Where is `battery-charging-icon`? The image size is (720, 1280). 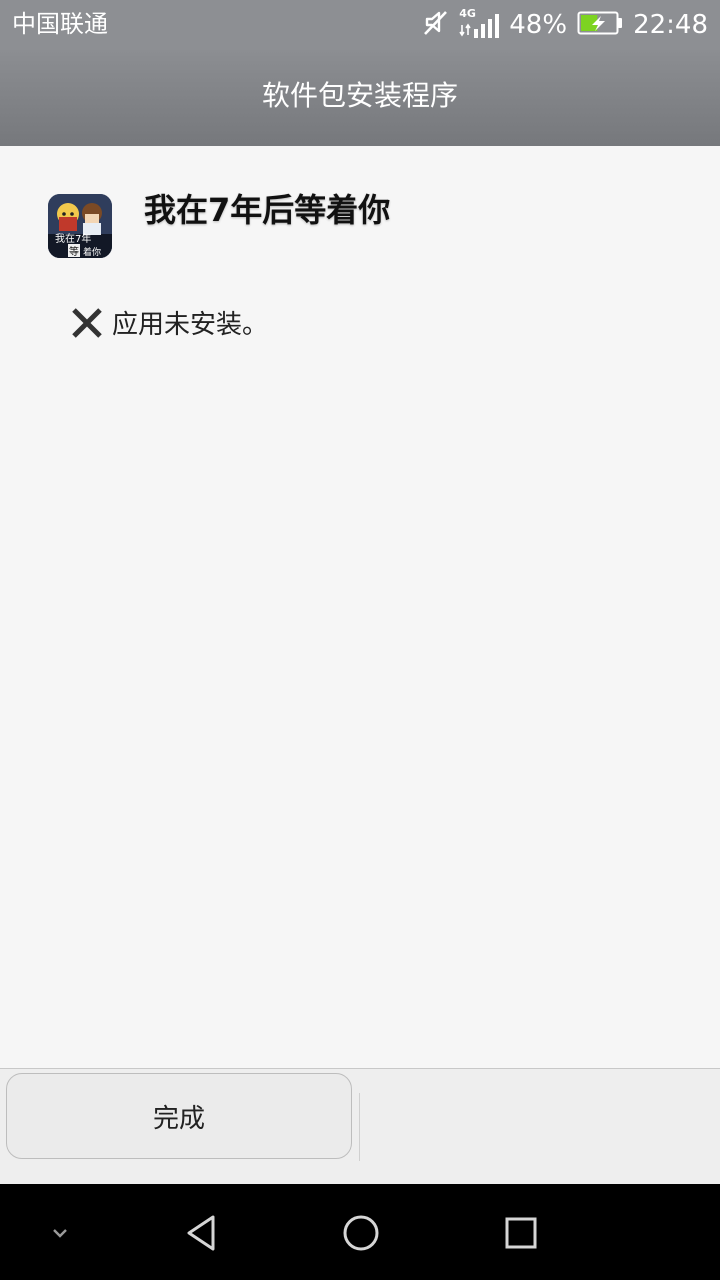
battery-charging-icon is located at coordinates (600, 25).